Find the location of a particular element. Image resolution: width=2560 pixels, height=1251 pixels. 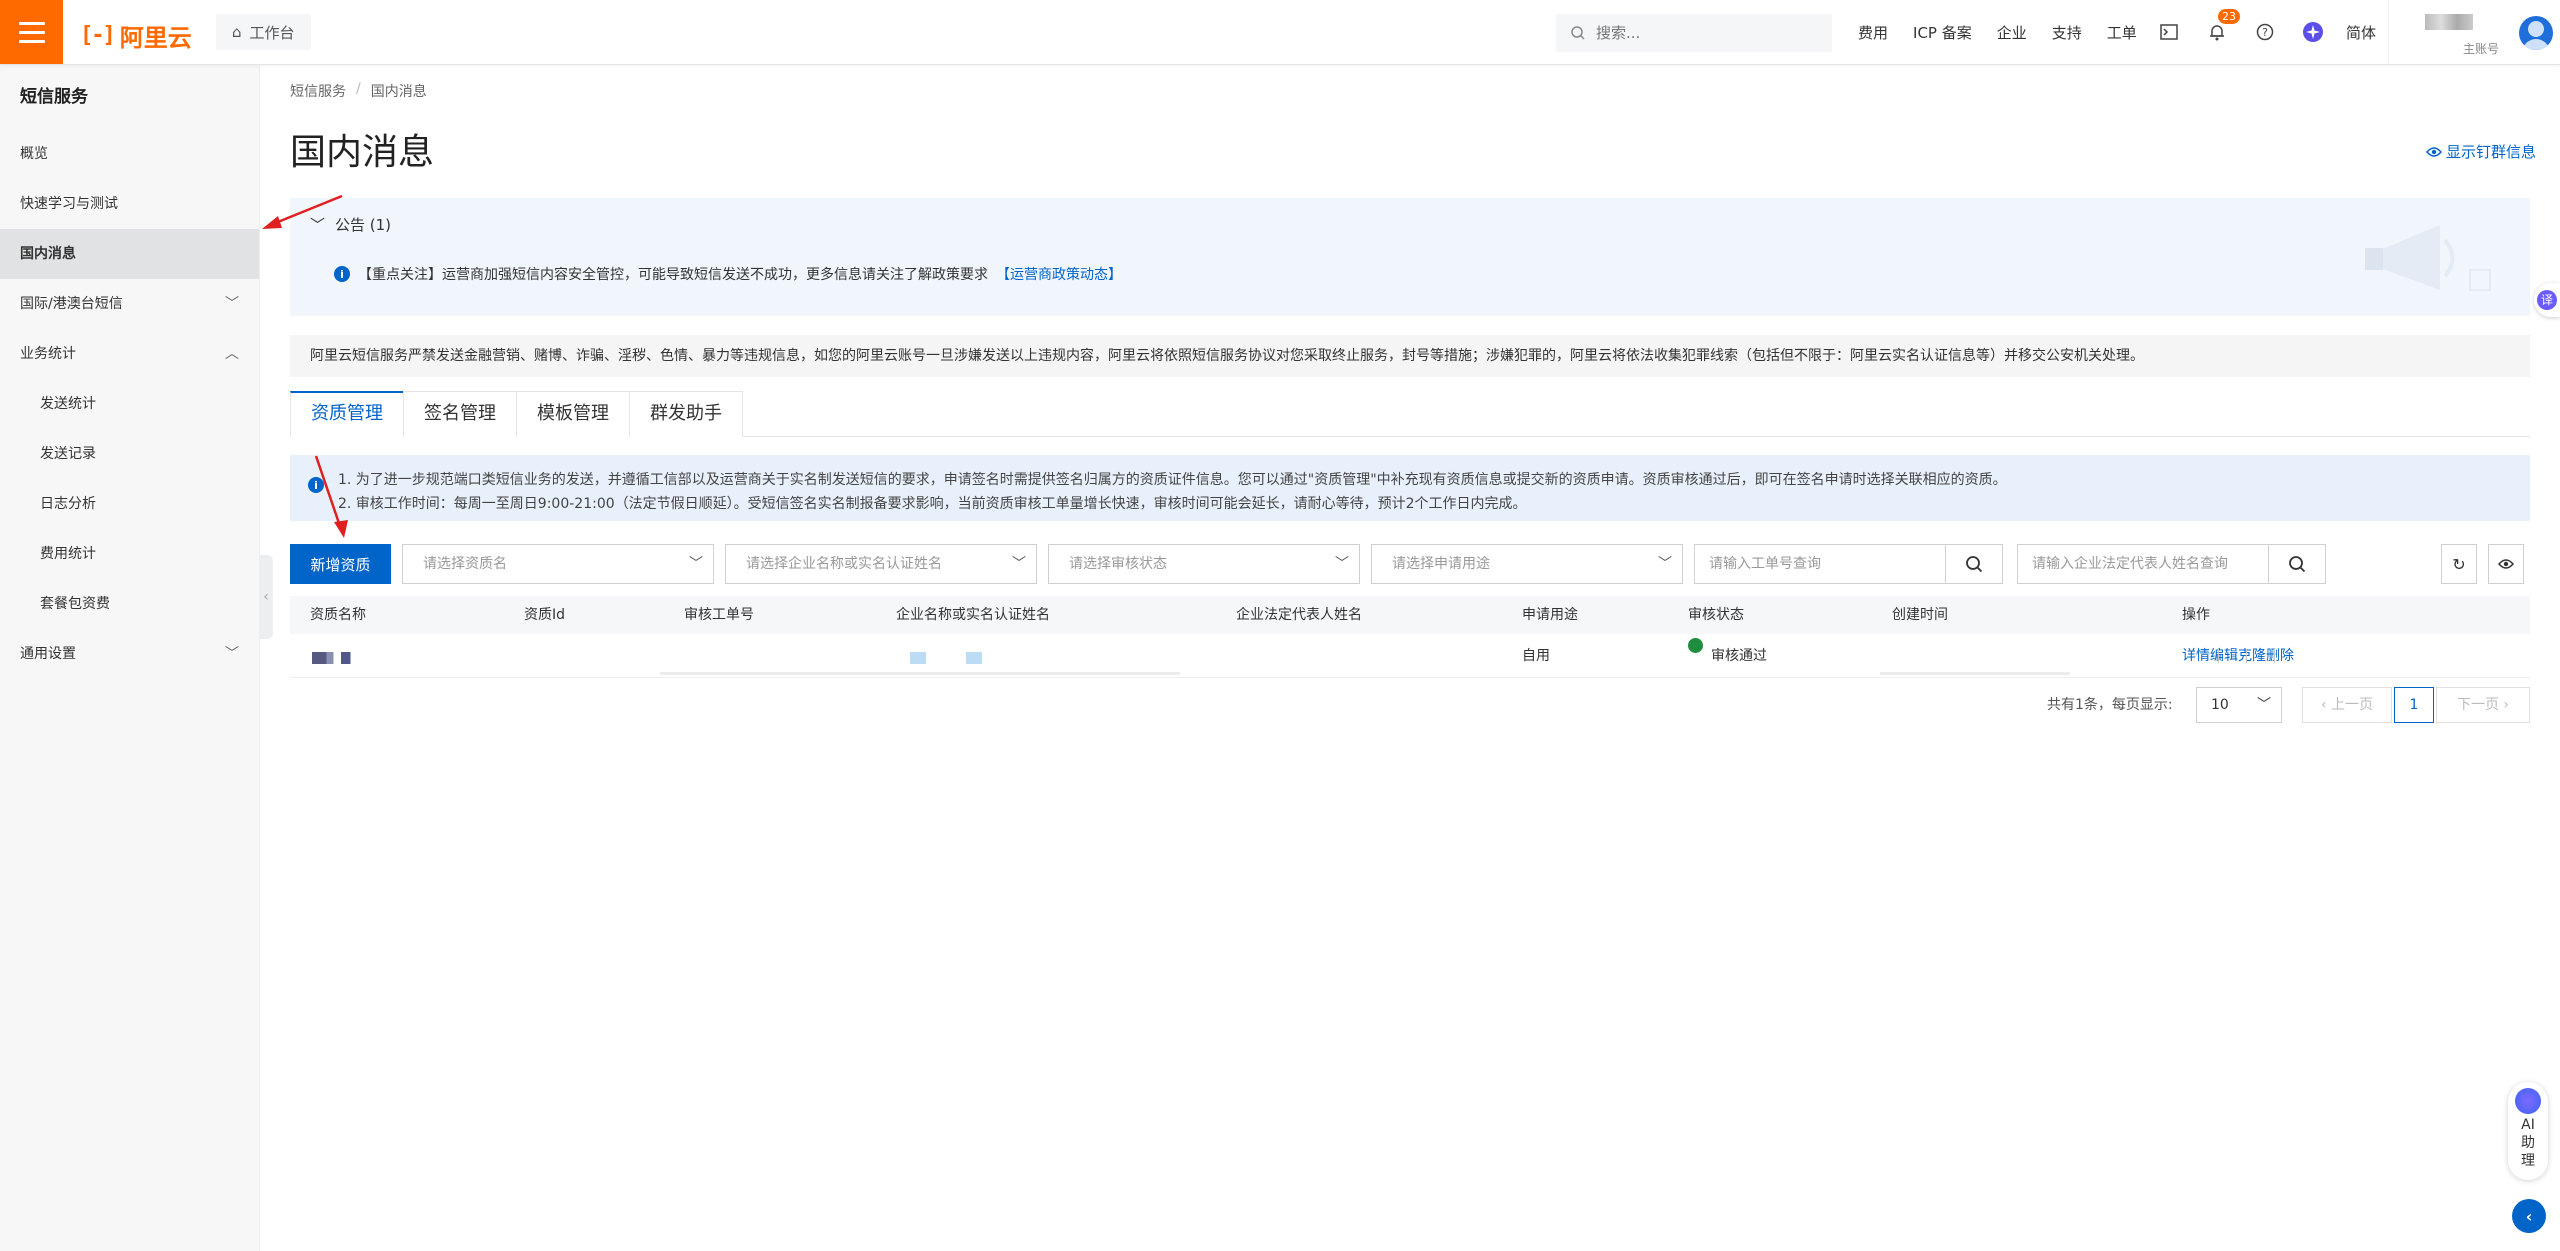

legal-rep-search-button is located at coordinates (2297, 564).